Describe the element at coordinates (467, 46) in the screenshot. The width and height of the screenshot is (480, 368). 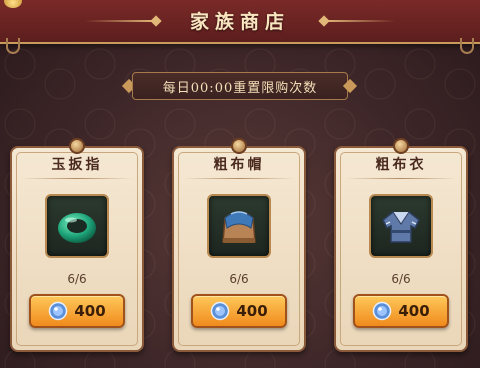
I see `hook-ornament-right` at that location.